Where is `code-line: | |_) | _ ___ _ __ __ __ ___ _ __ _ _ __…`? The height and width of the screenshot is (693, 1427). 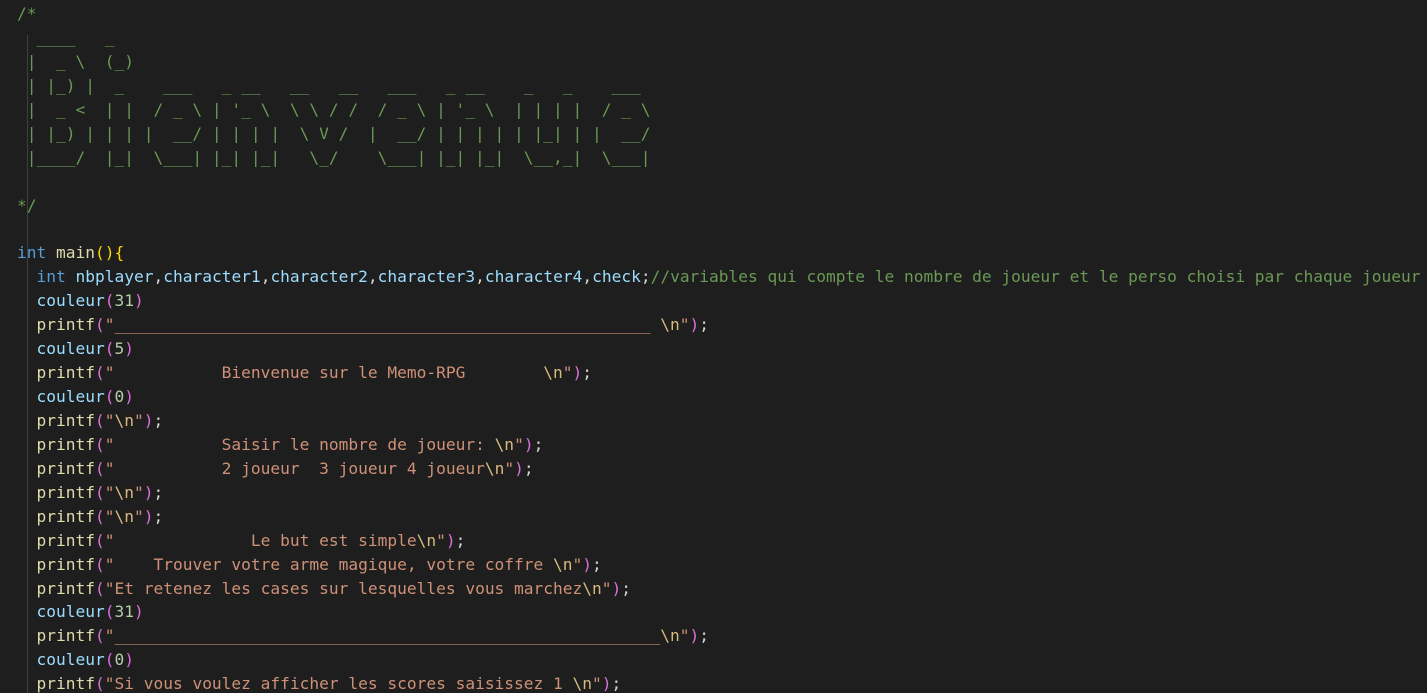
code-line: | |_) | _ ___ _ __ __ __ ___ _ __ _ _ __… is located at coordinates (722, 86).